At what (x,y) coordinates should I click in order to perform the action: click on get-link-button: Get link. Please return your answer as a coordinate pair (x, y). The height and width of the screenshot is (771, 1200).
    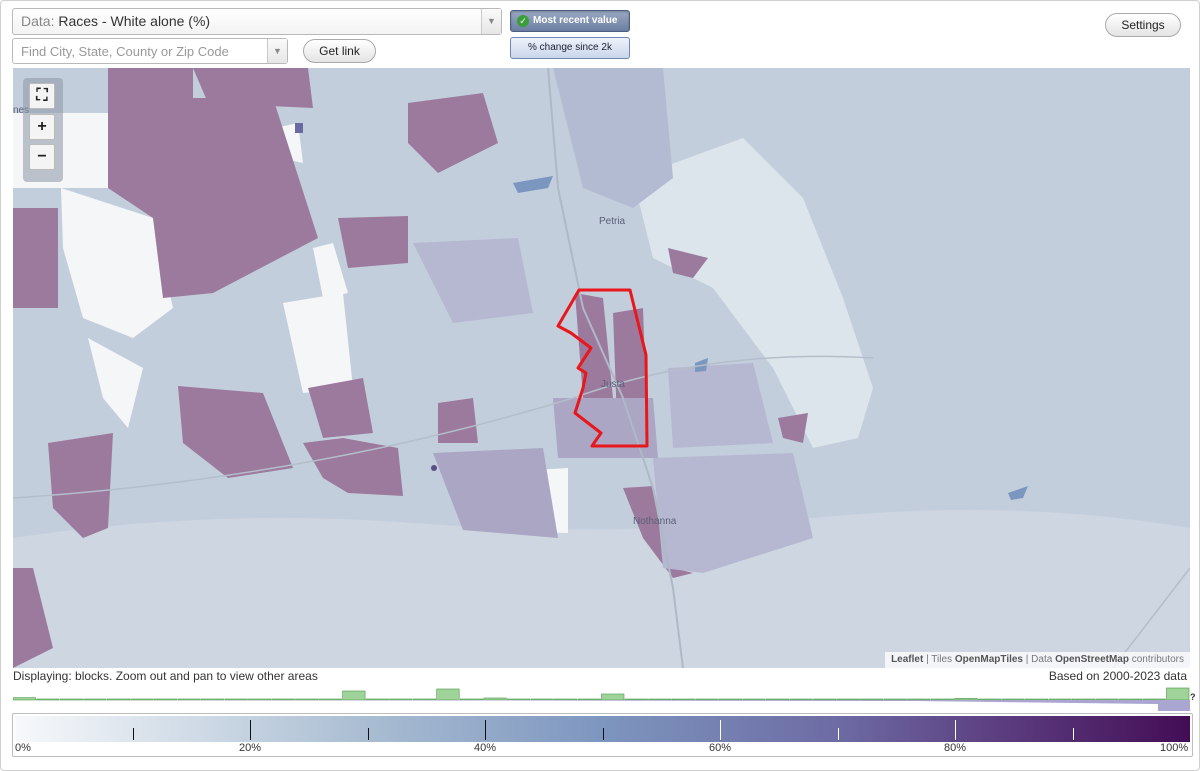
    Looking at the image, I should click on (339, 51).